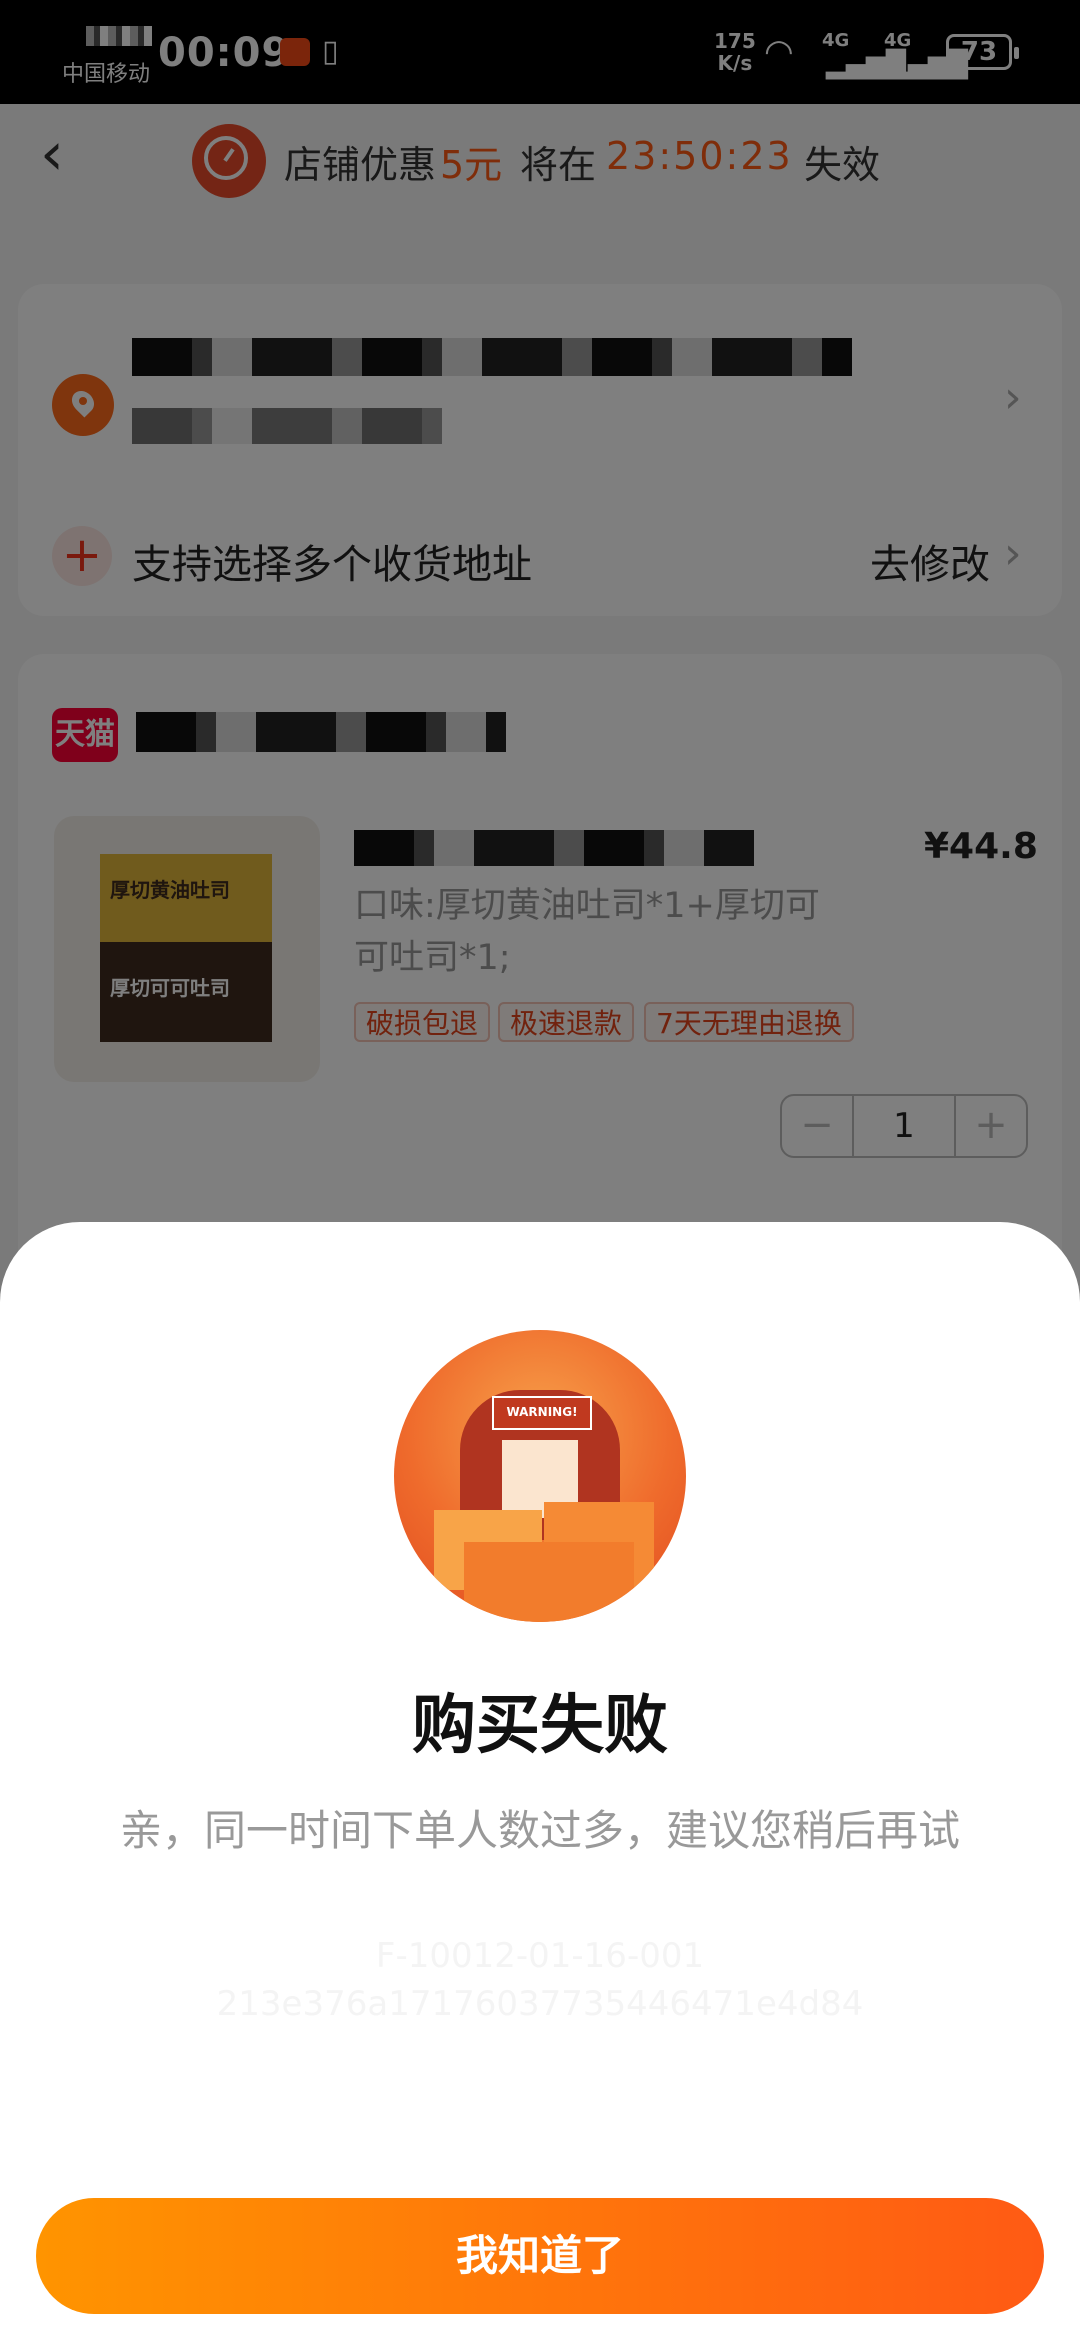  Describe the element at coordinates (540, 2256) in the screenshot. I see `confirm-button: 我知道了` at that location.